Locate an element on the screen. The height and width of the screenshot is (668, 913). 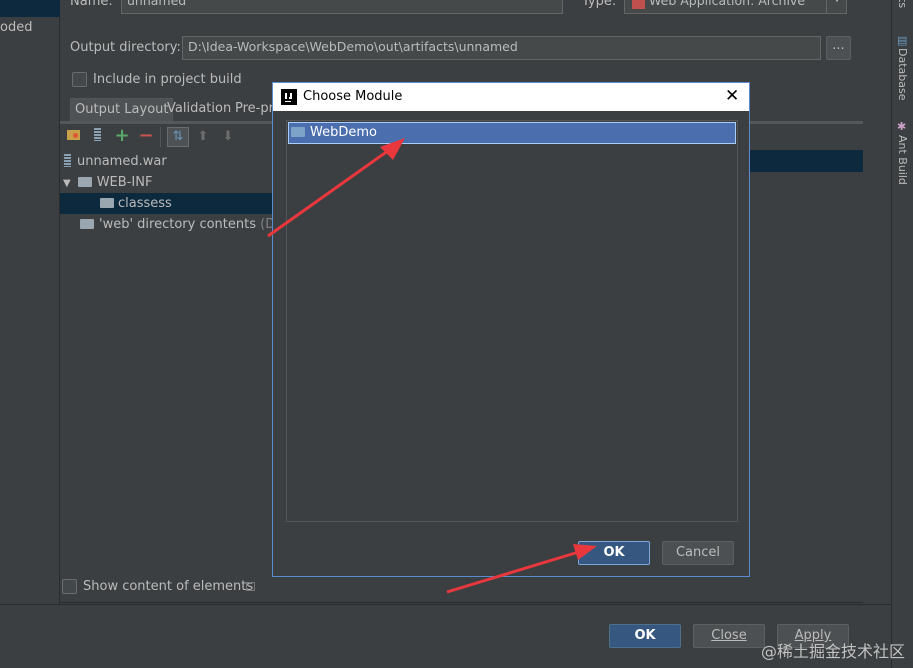
dialog-title: Choose Module is located at coordinates (353, 96).